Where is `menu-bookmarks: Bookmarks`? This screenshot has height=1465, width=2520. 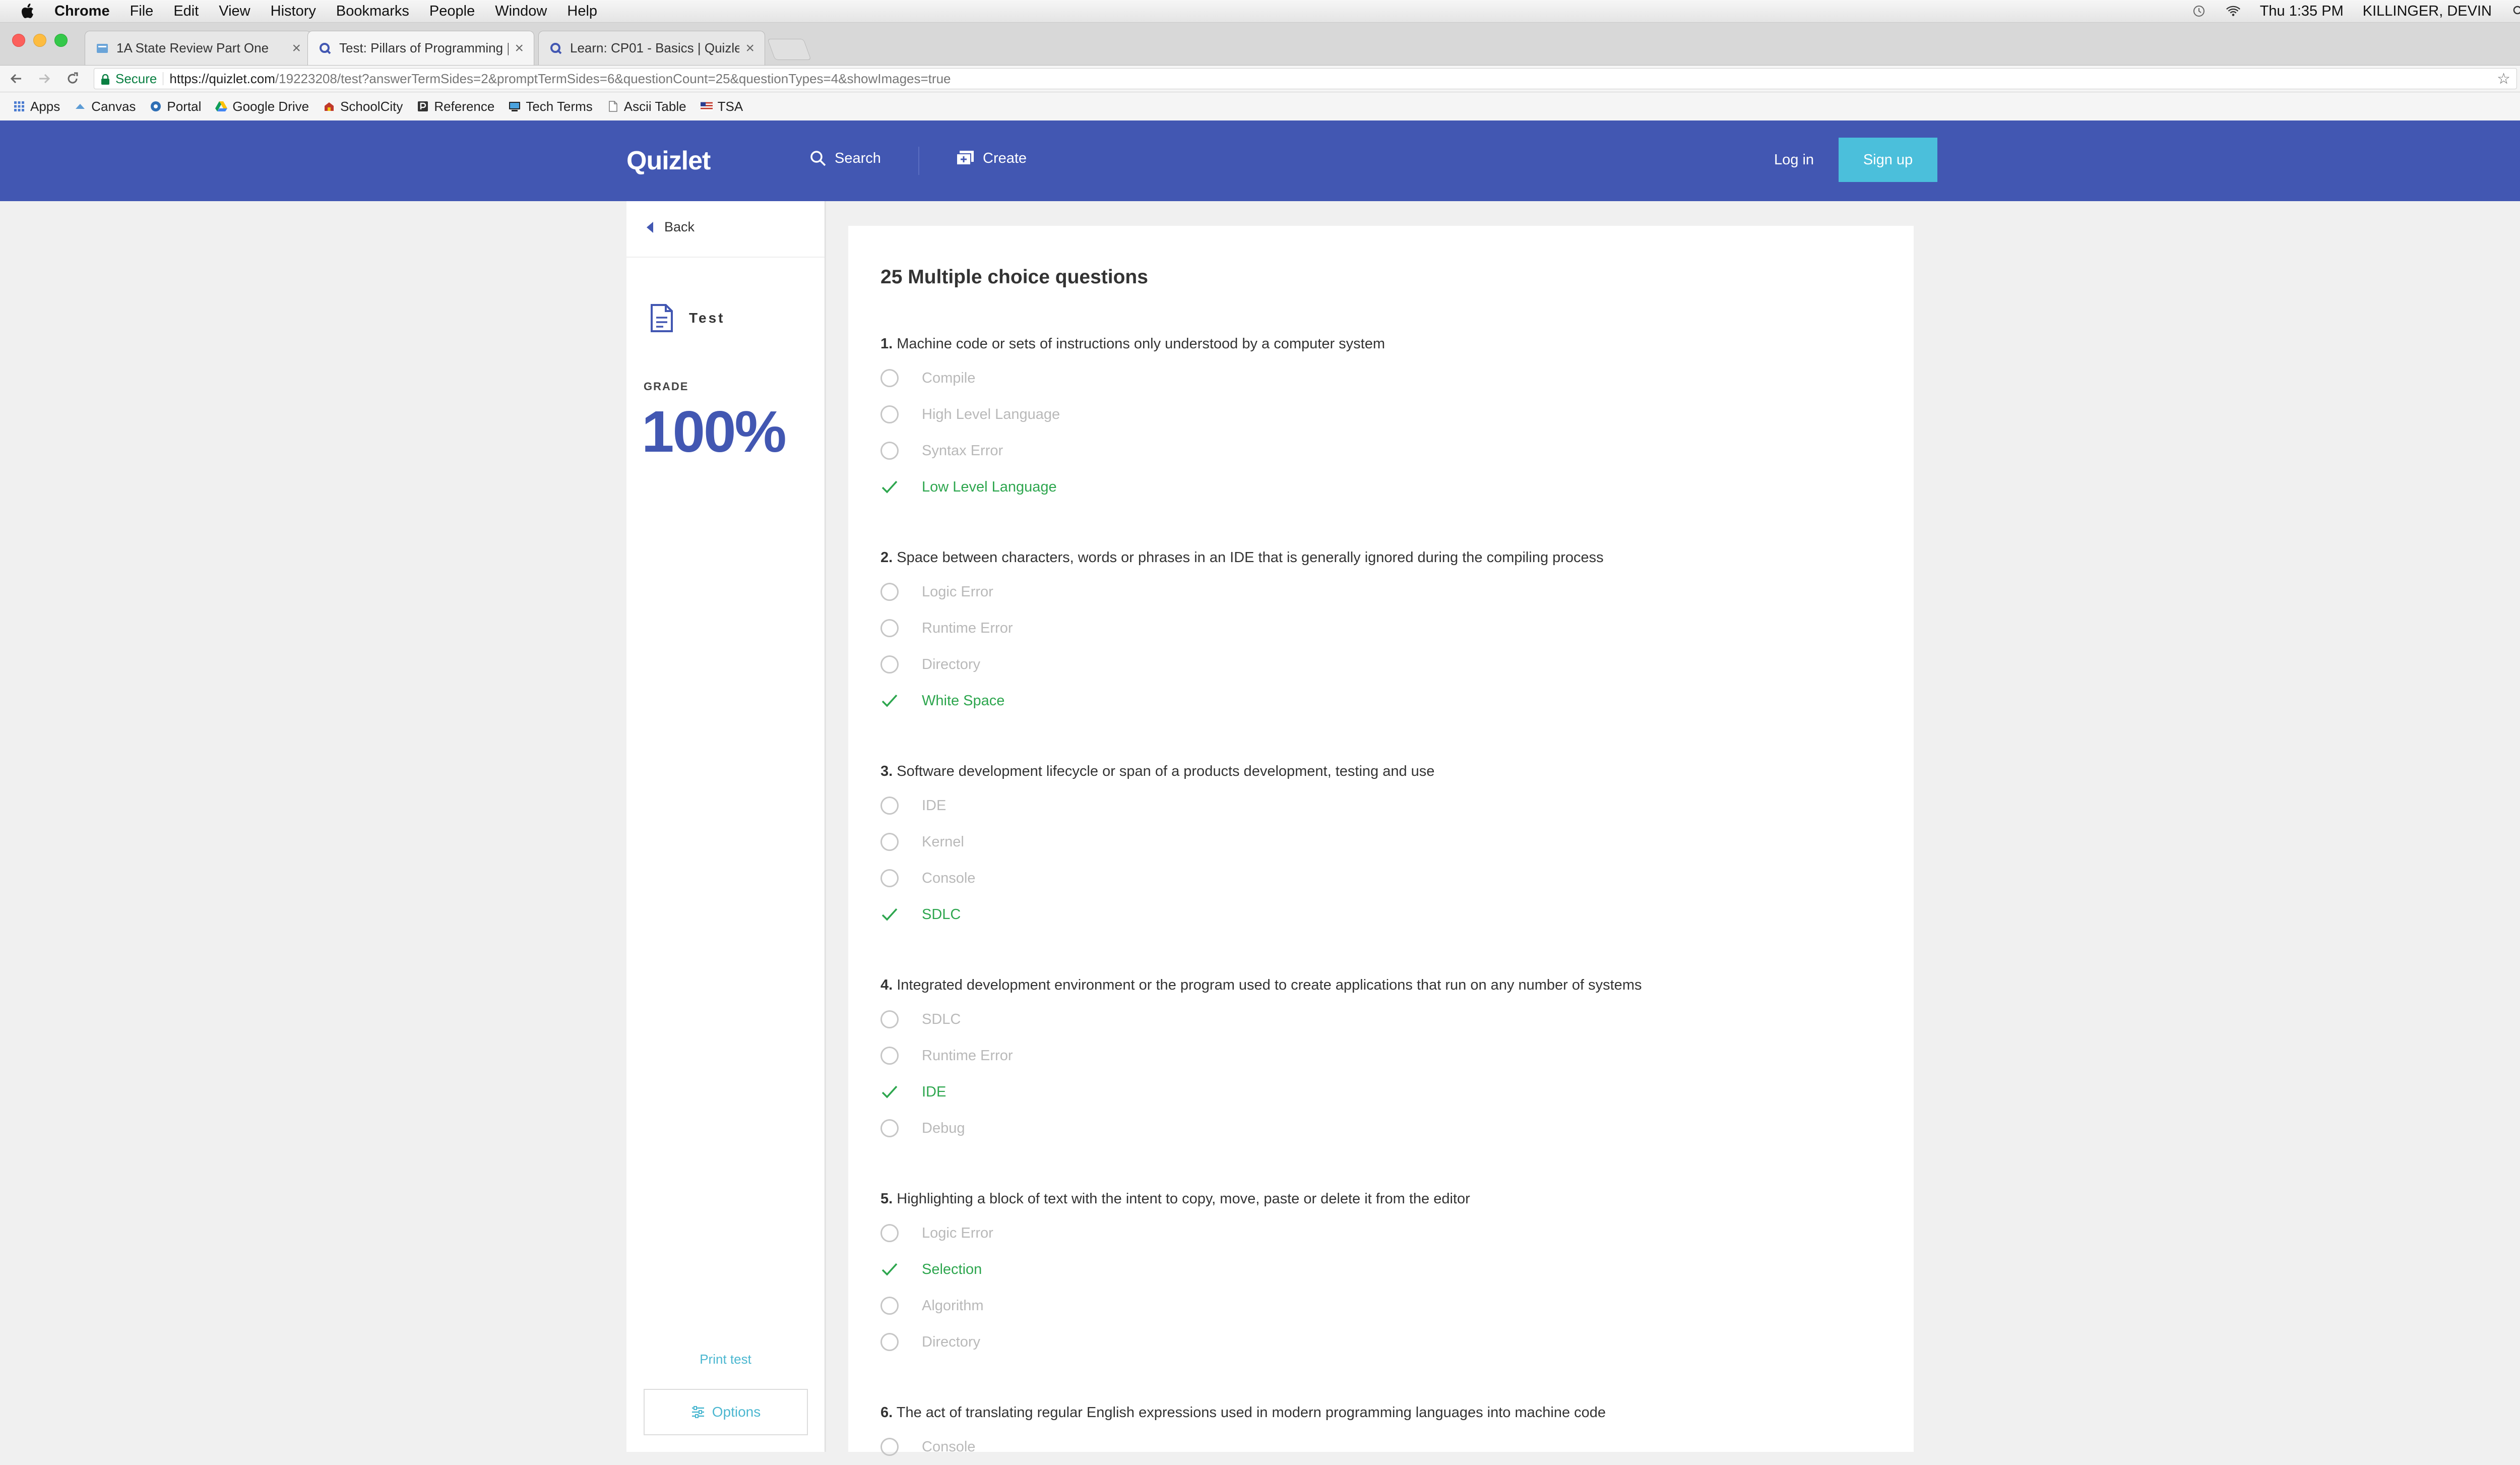 menu-bookmarks: Bookmarks is located at coordinates (372, 11).